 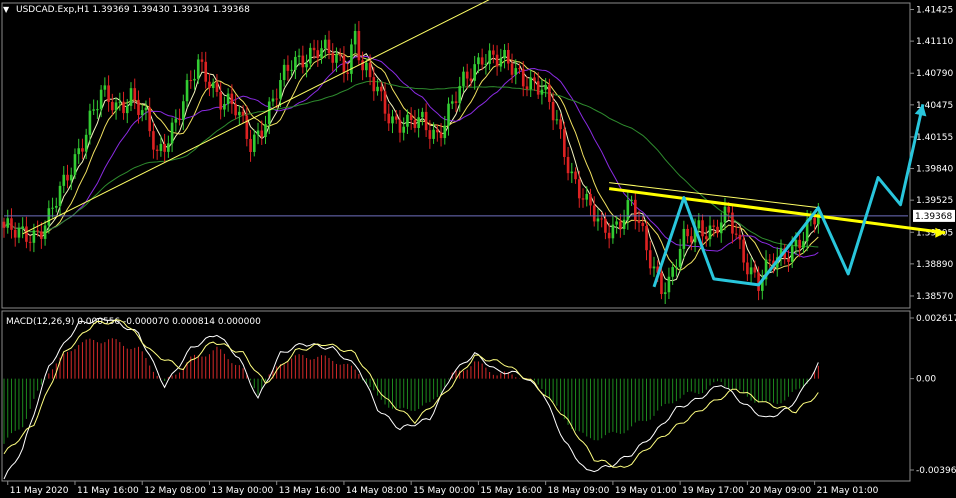 I want to click on price-tick-label: 1.40790, so click(x=934, y=74).